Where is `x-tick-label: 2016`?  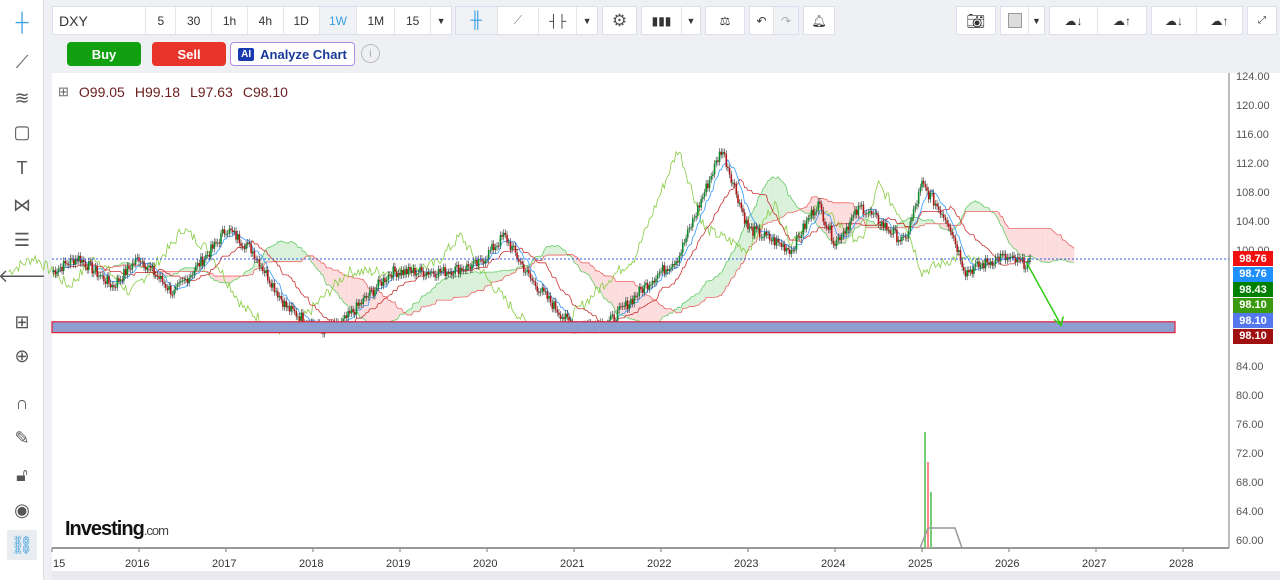
x-tick-label: 2016 is located at coordinates (137, 564).